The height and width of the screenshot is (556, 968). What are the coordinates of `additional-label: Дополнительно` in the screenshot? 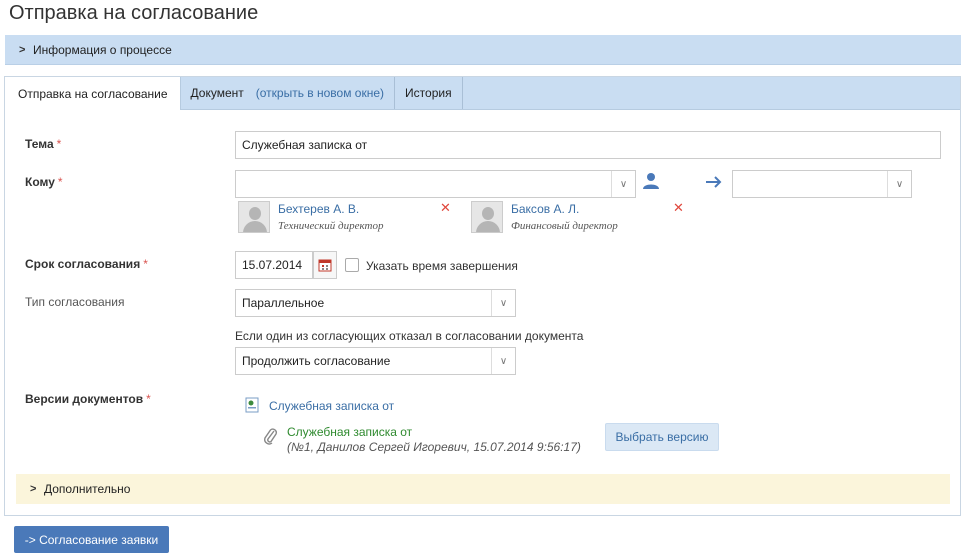 It's located at (87, 489).